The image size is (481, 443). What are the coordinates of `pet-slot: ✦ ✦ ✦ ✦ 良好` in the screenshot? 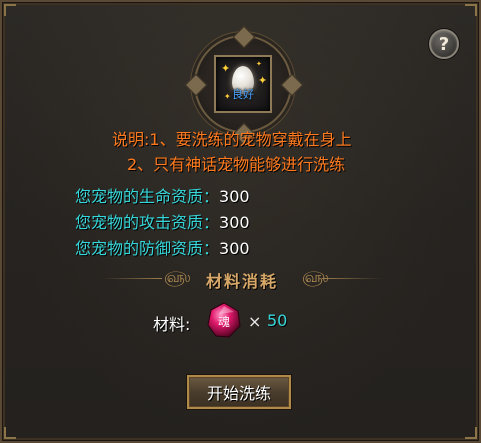 It's located at (243, 84).